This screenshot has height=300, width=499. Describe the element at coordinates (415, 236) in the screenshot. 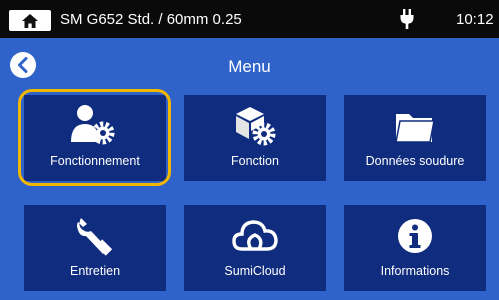

I see `info-icon` at that location.